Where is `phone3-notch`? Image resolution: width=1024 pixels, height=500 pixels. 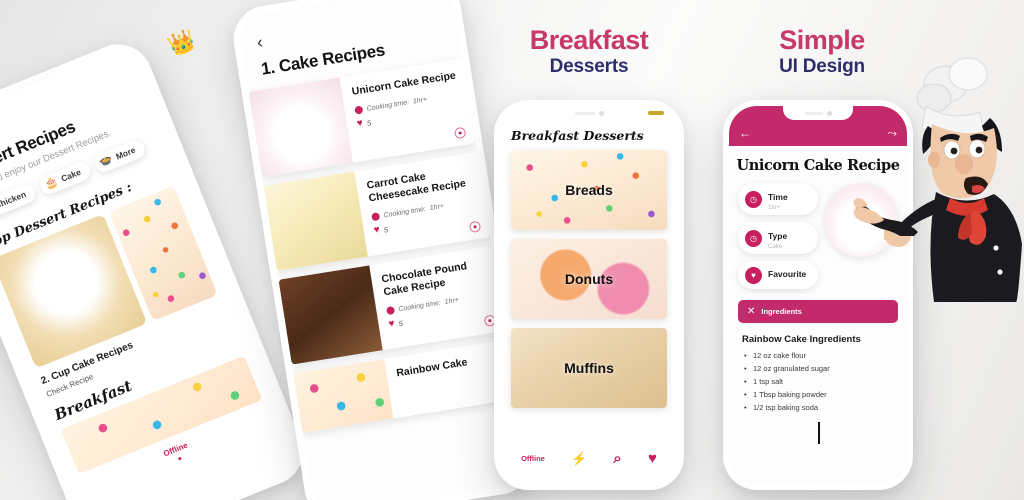
phone3-notch is located at coordinates (589, 113).